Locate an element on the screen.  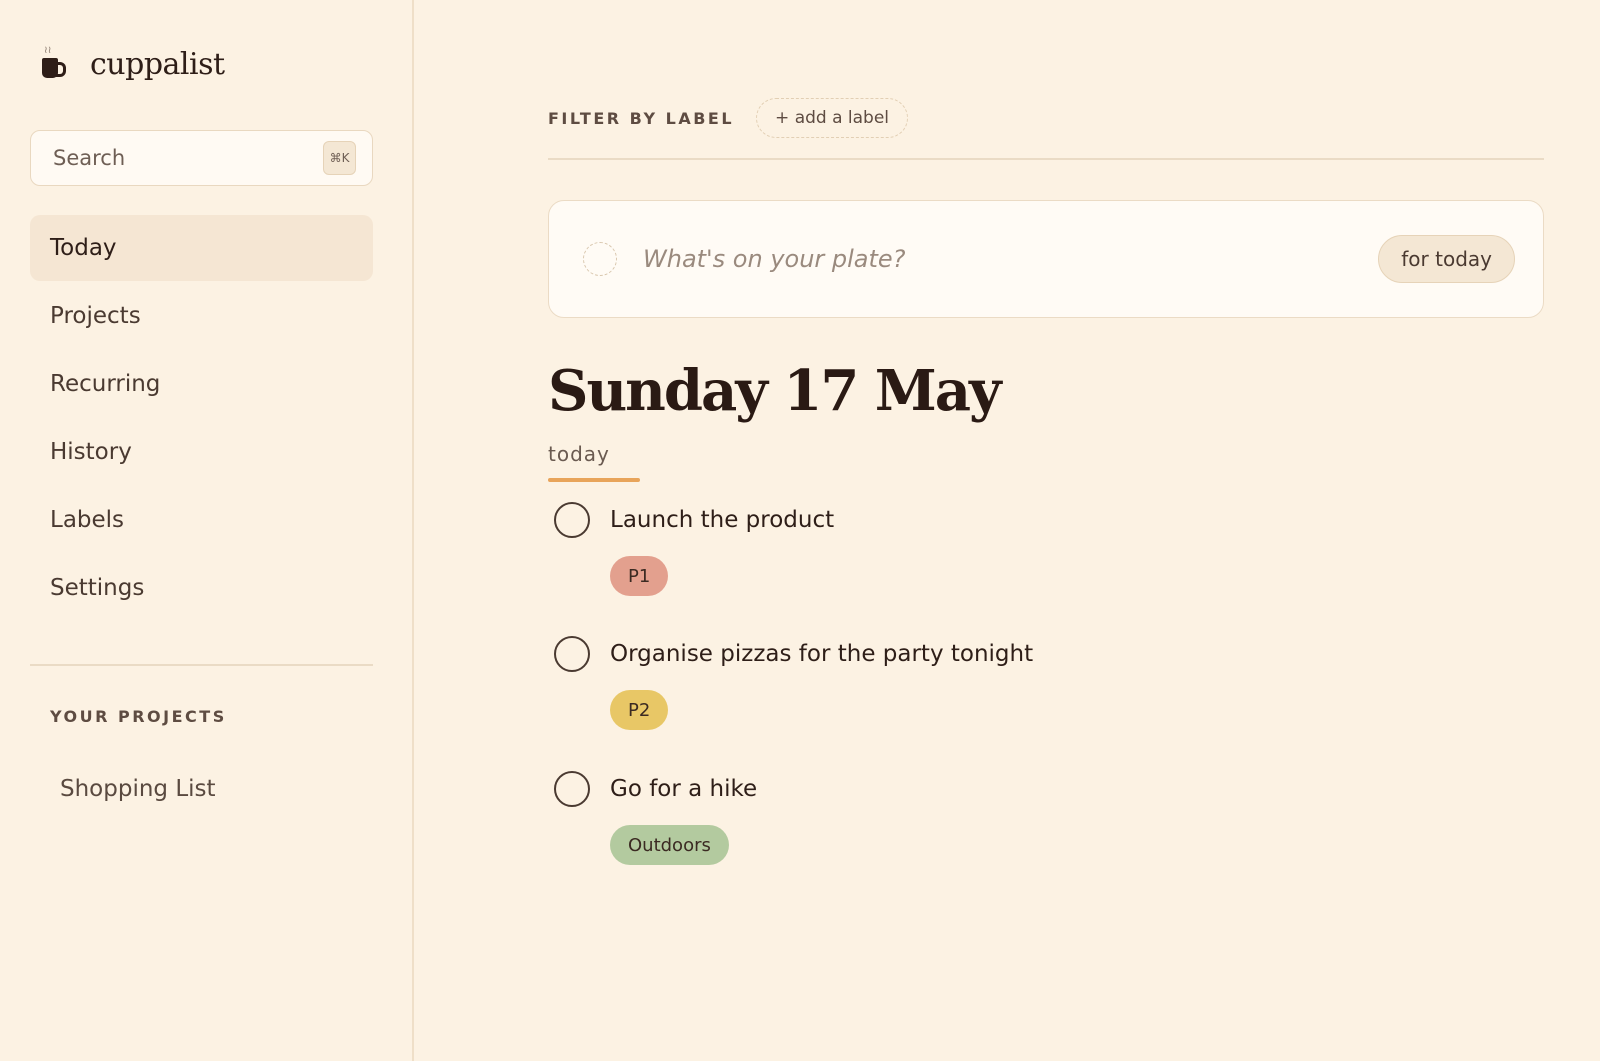
page-title: Sunday 17 May is located at coordinates (775, 391).